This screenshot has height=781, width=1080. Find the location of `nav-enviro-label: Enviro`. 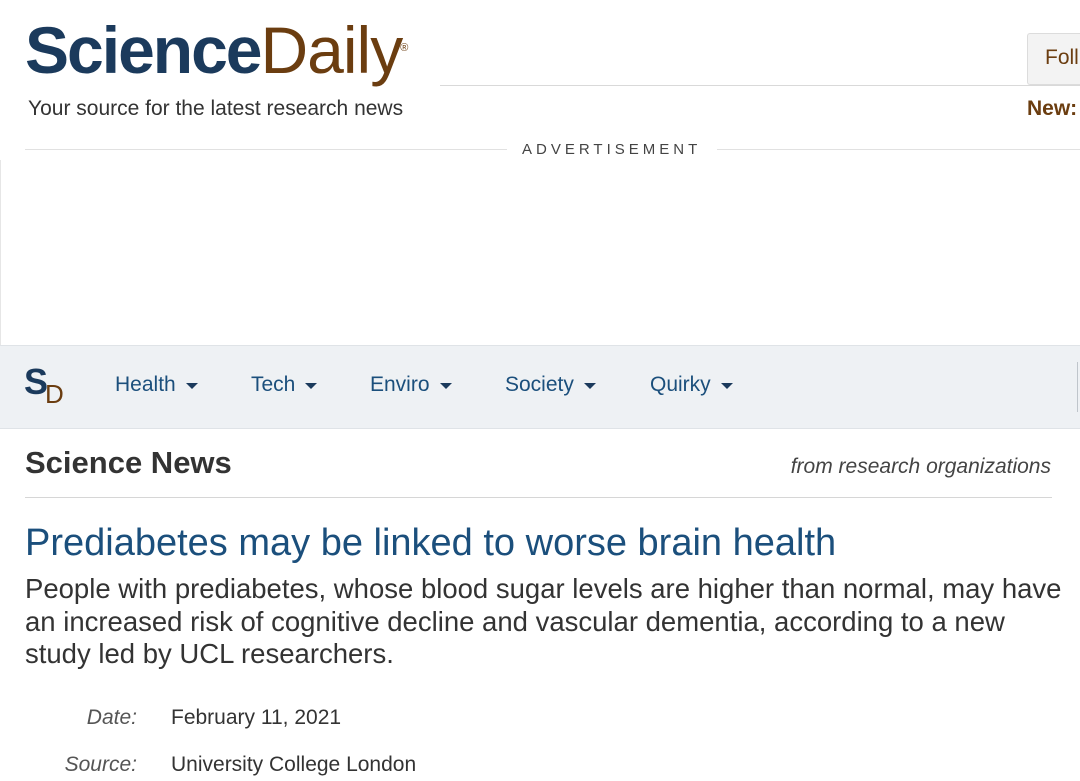

nav-enviro-label: Enviro is located at coordinates (400, 384).